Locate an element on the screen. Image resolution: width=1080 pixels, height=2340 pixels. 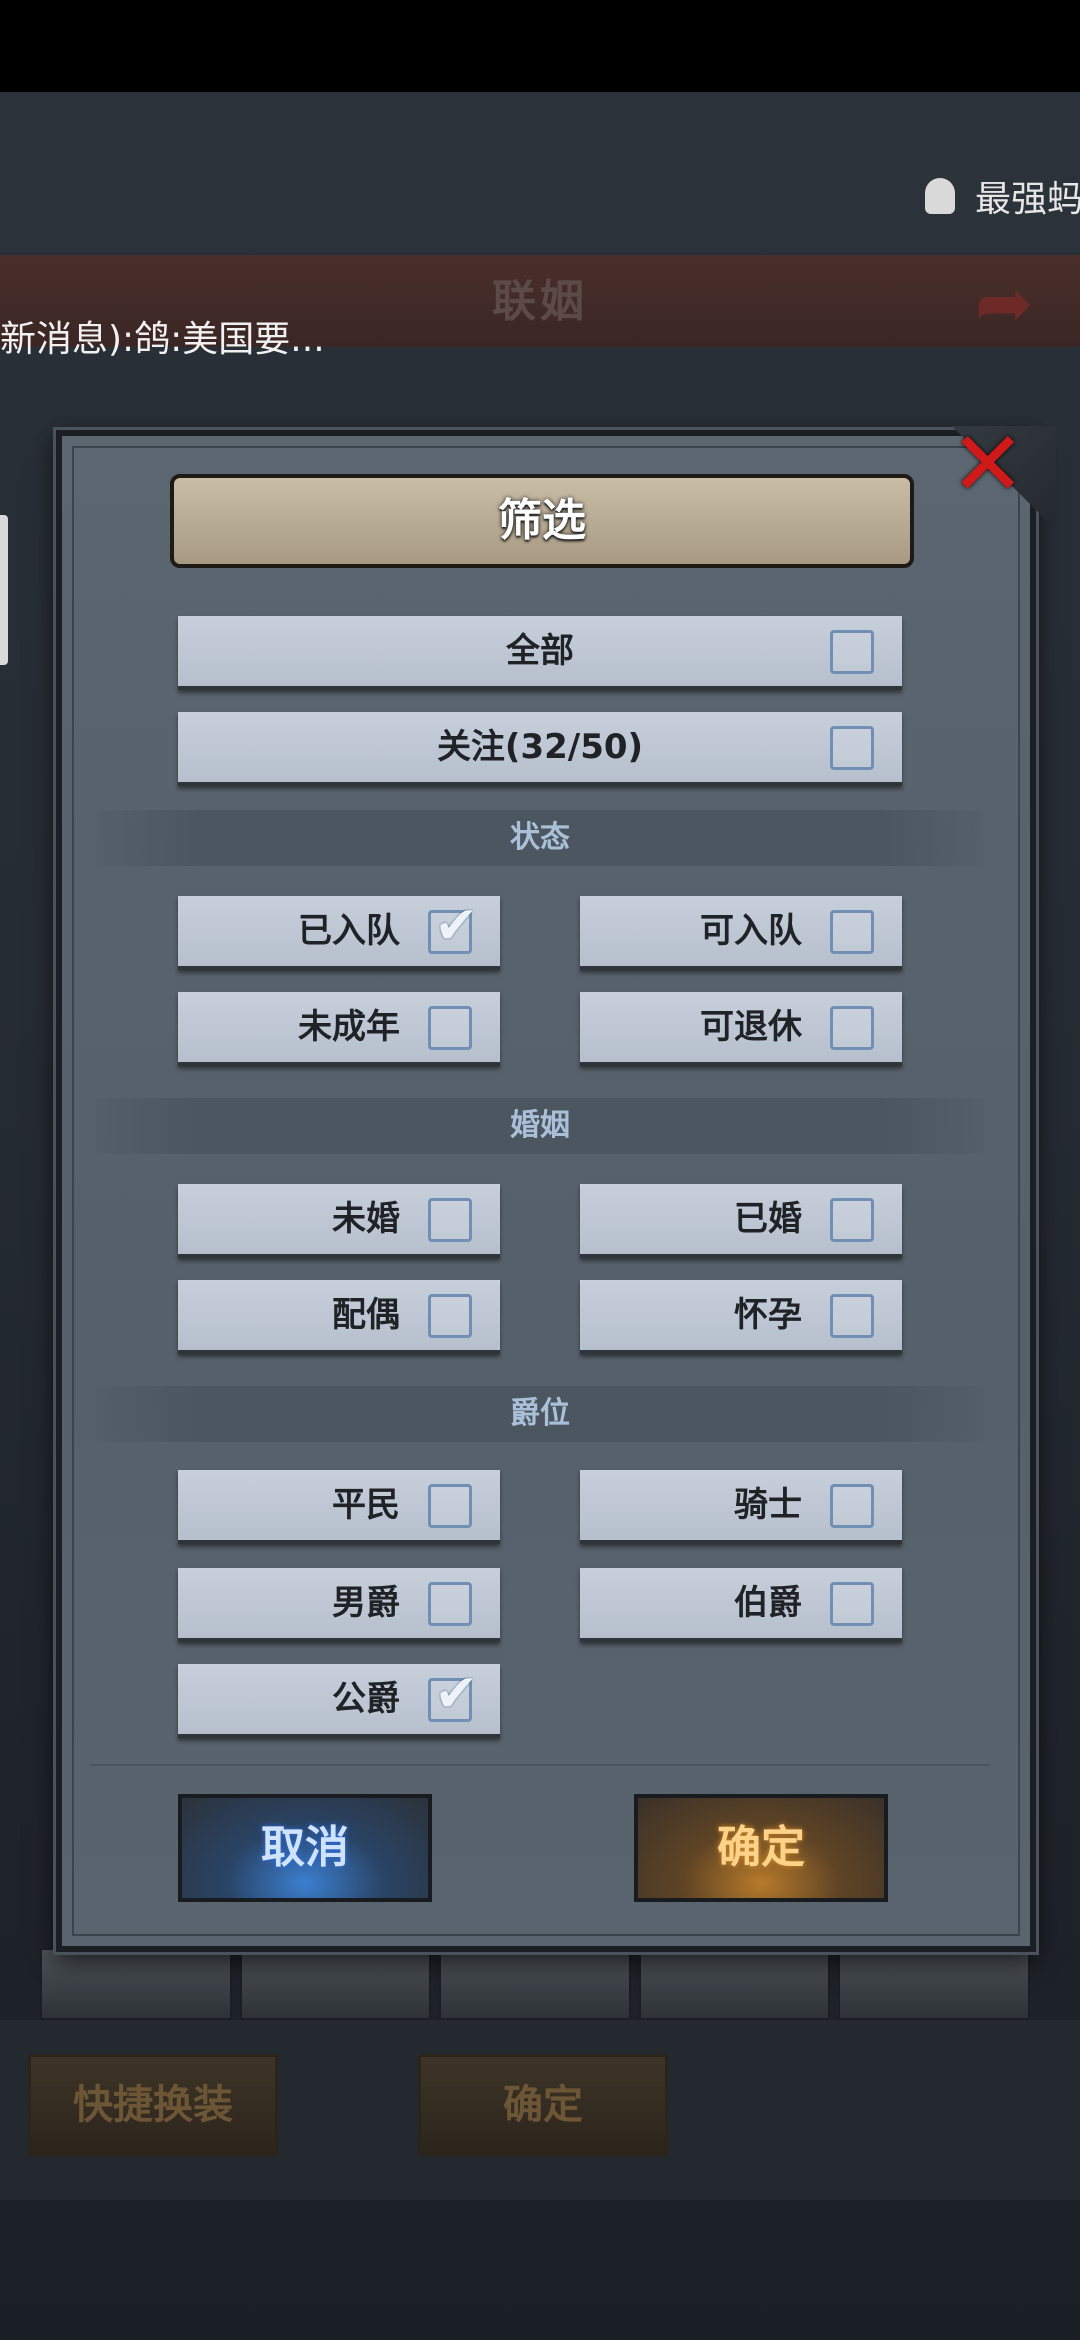
filter-option-spouse: 配偶 is located at coordinates (339, 1317).